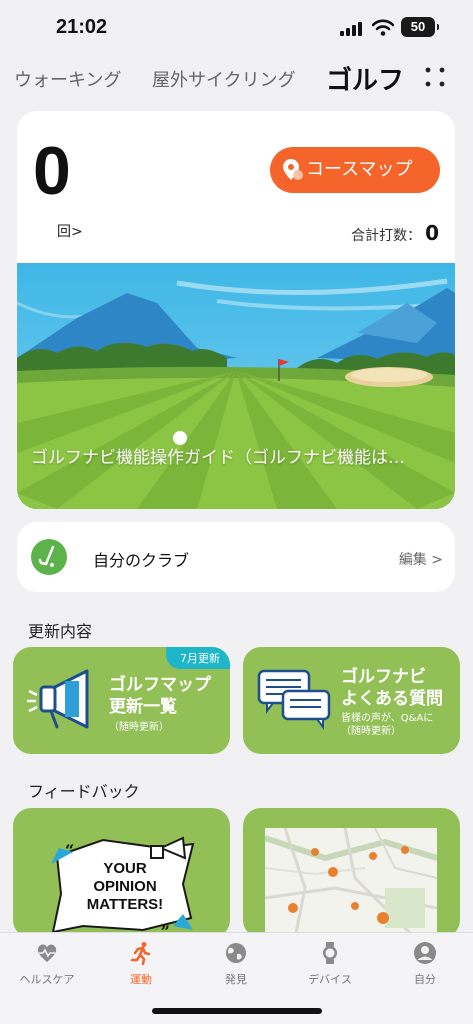 The width and height of the screenshot is (473, 1024). What do you see at coordinates (82, 27) in the screenshot?
I see `status-time: 21:02` at bounding box center [82, 27].